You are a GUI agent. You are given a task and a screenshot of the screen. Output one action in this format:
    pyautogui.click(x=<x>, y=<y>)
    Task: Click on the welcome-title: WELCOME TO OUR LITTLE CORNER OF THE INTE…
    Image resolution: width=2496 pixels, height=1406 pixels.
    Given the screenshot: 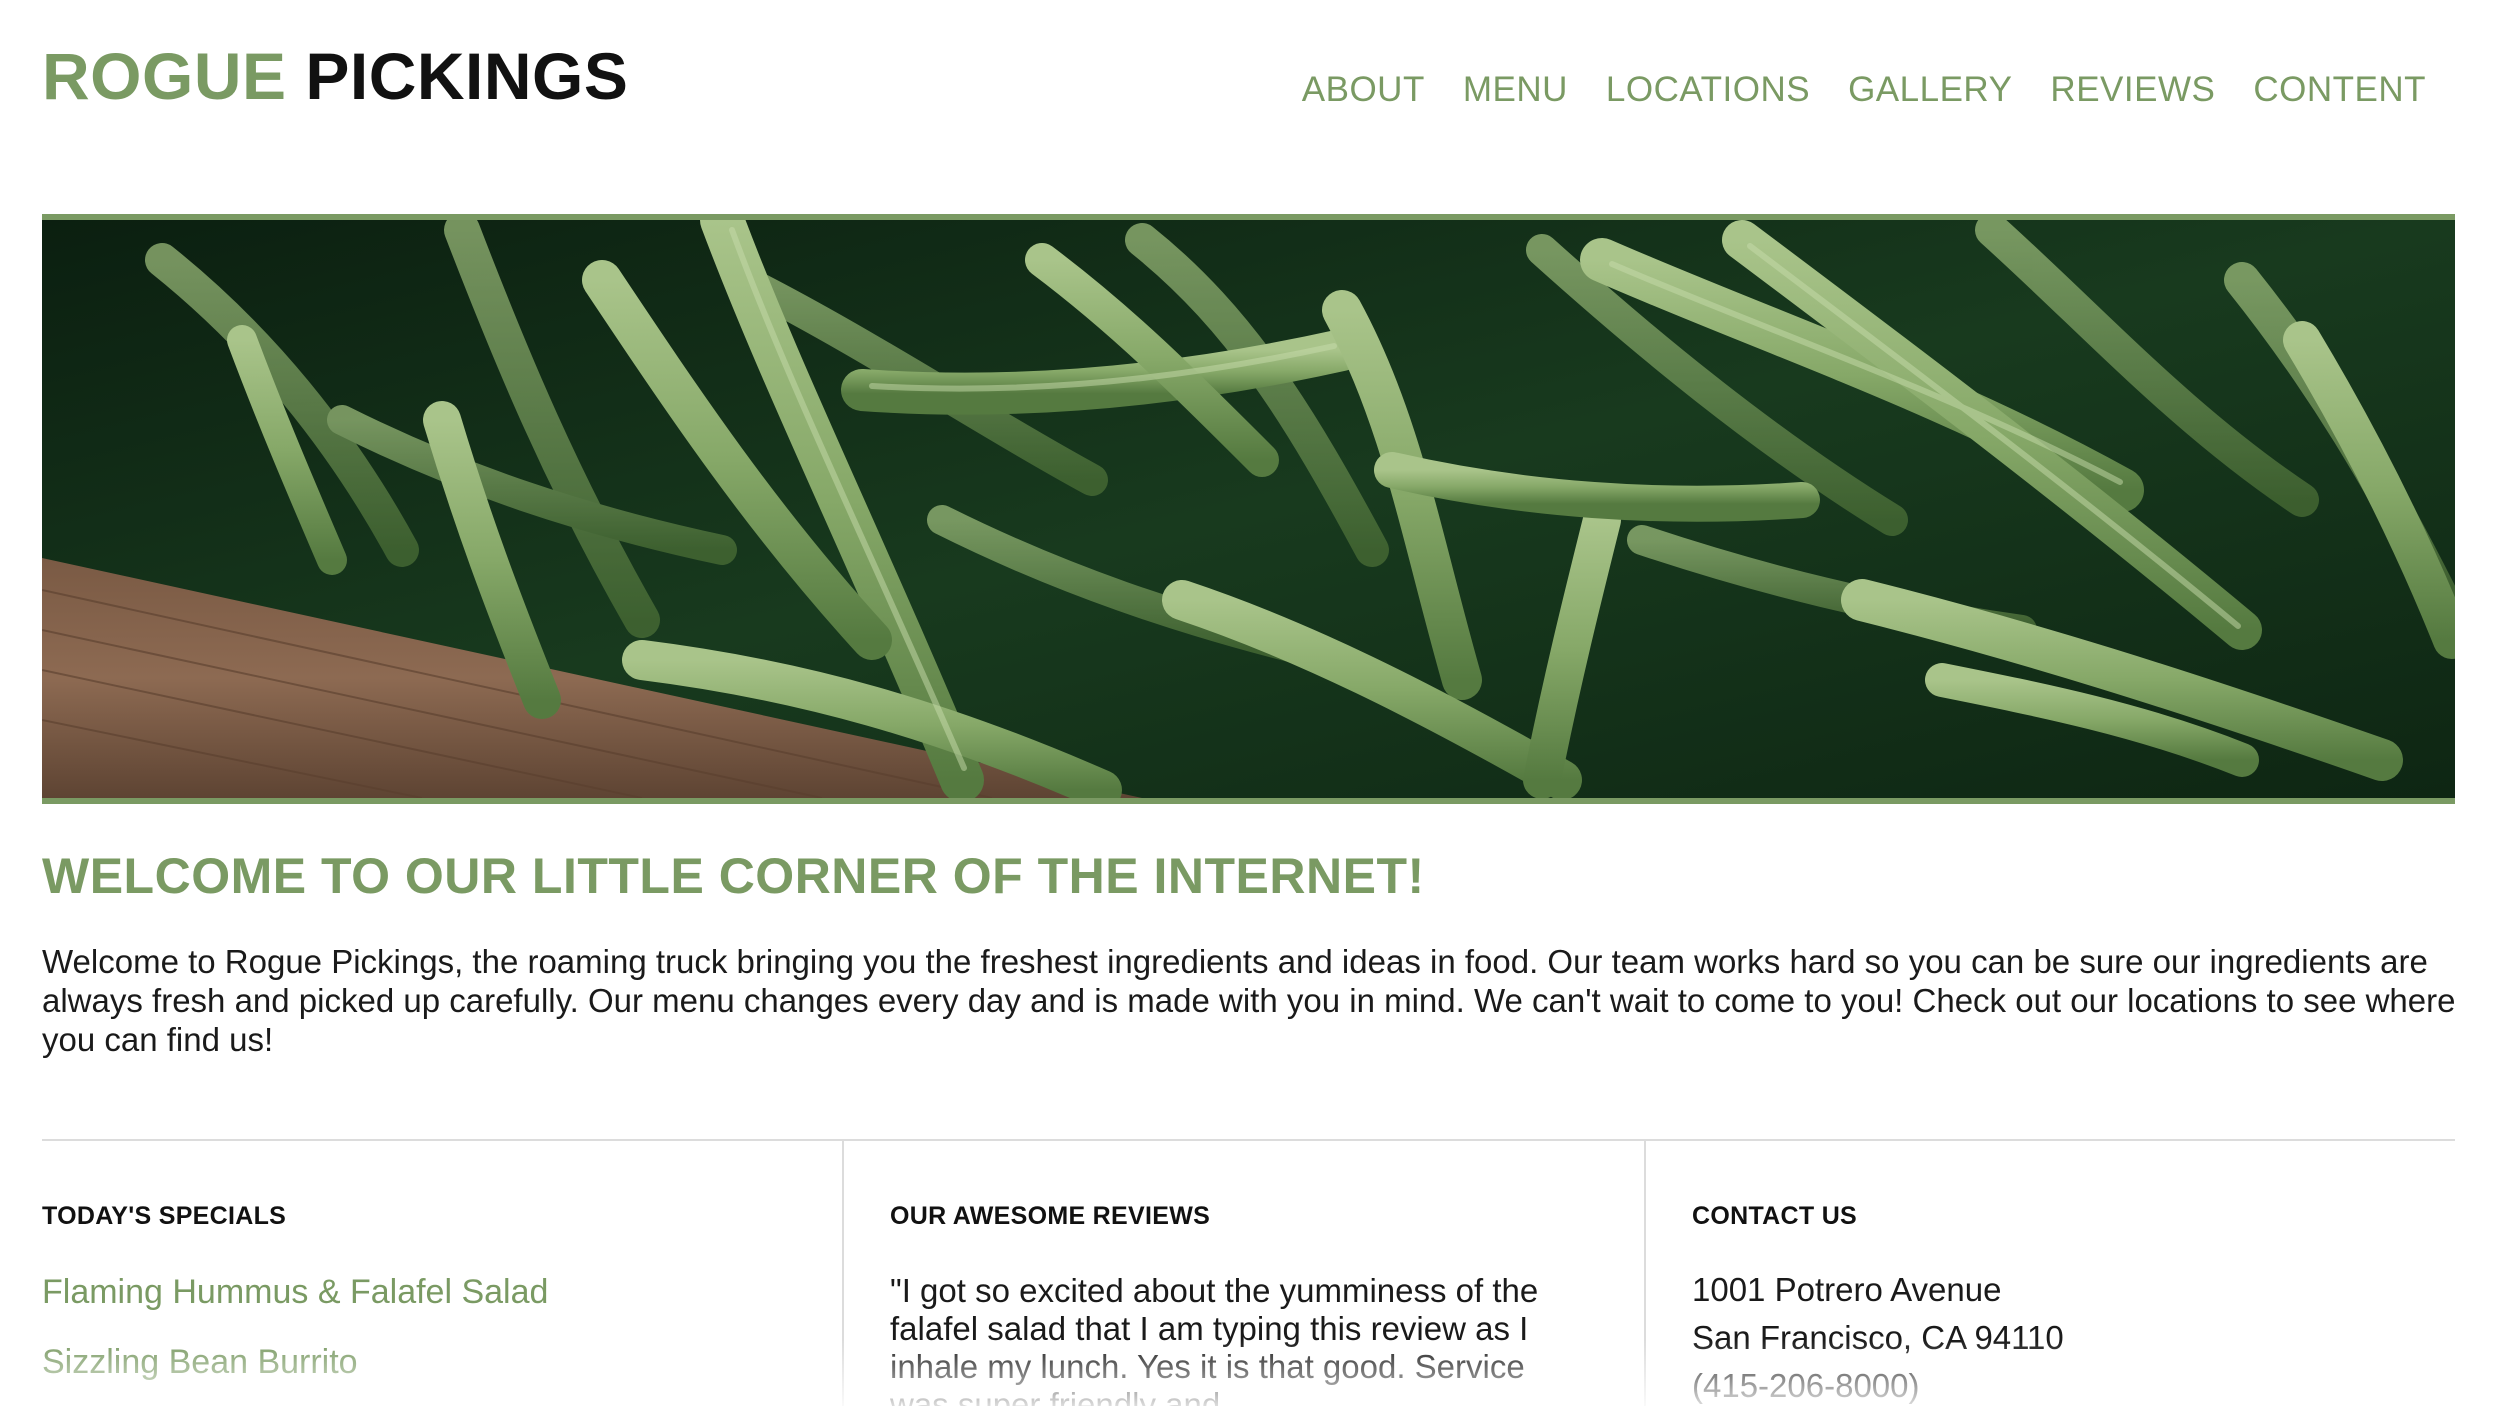 What is the action you would take?
    pyautogui.click(x=733, y=876)
    